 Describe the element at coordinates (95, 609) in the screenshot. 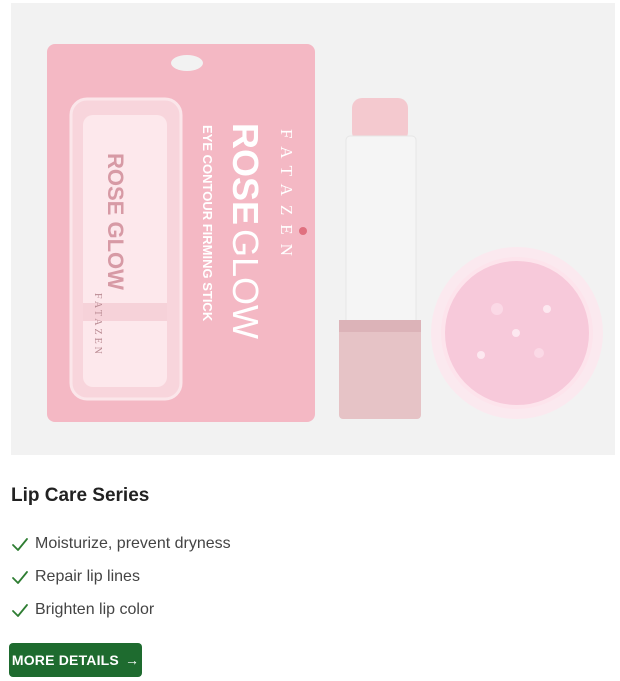

I see `feature-text: Brighten lip color` at that location.